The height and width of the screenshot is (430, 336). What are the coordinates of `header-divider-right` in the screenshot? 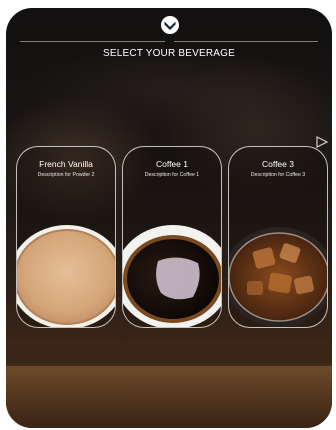 It's located at (246, 41).